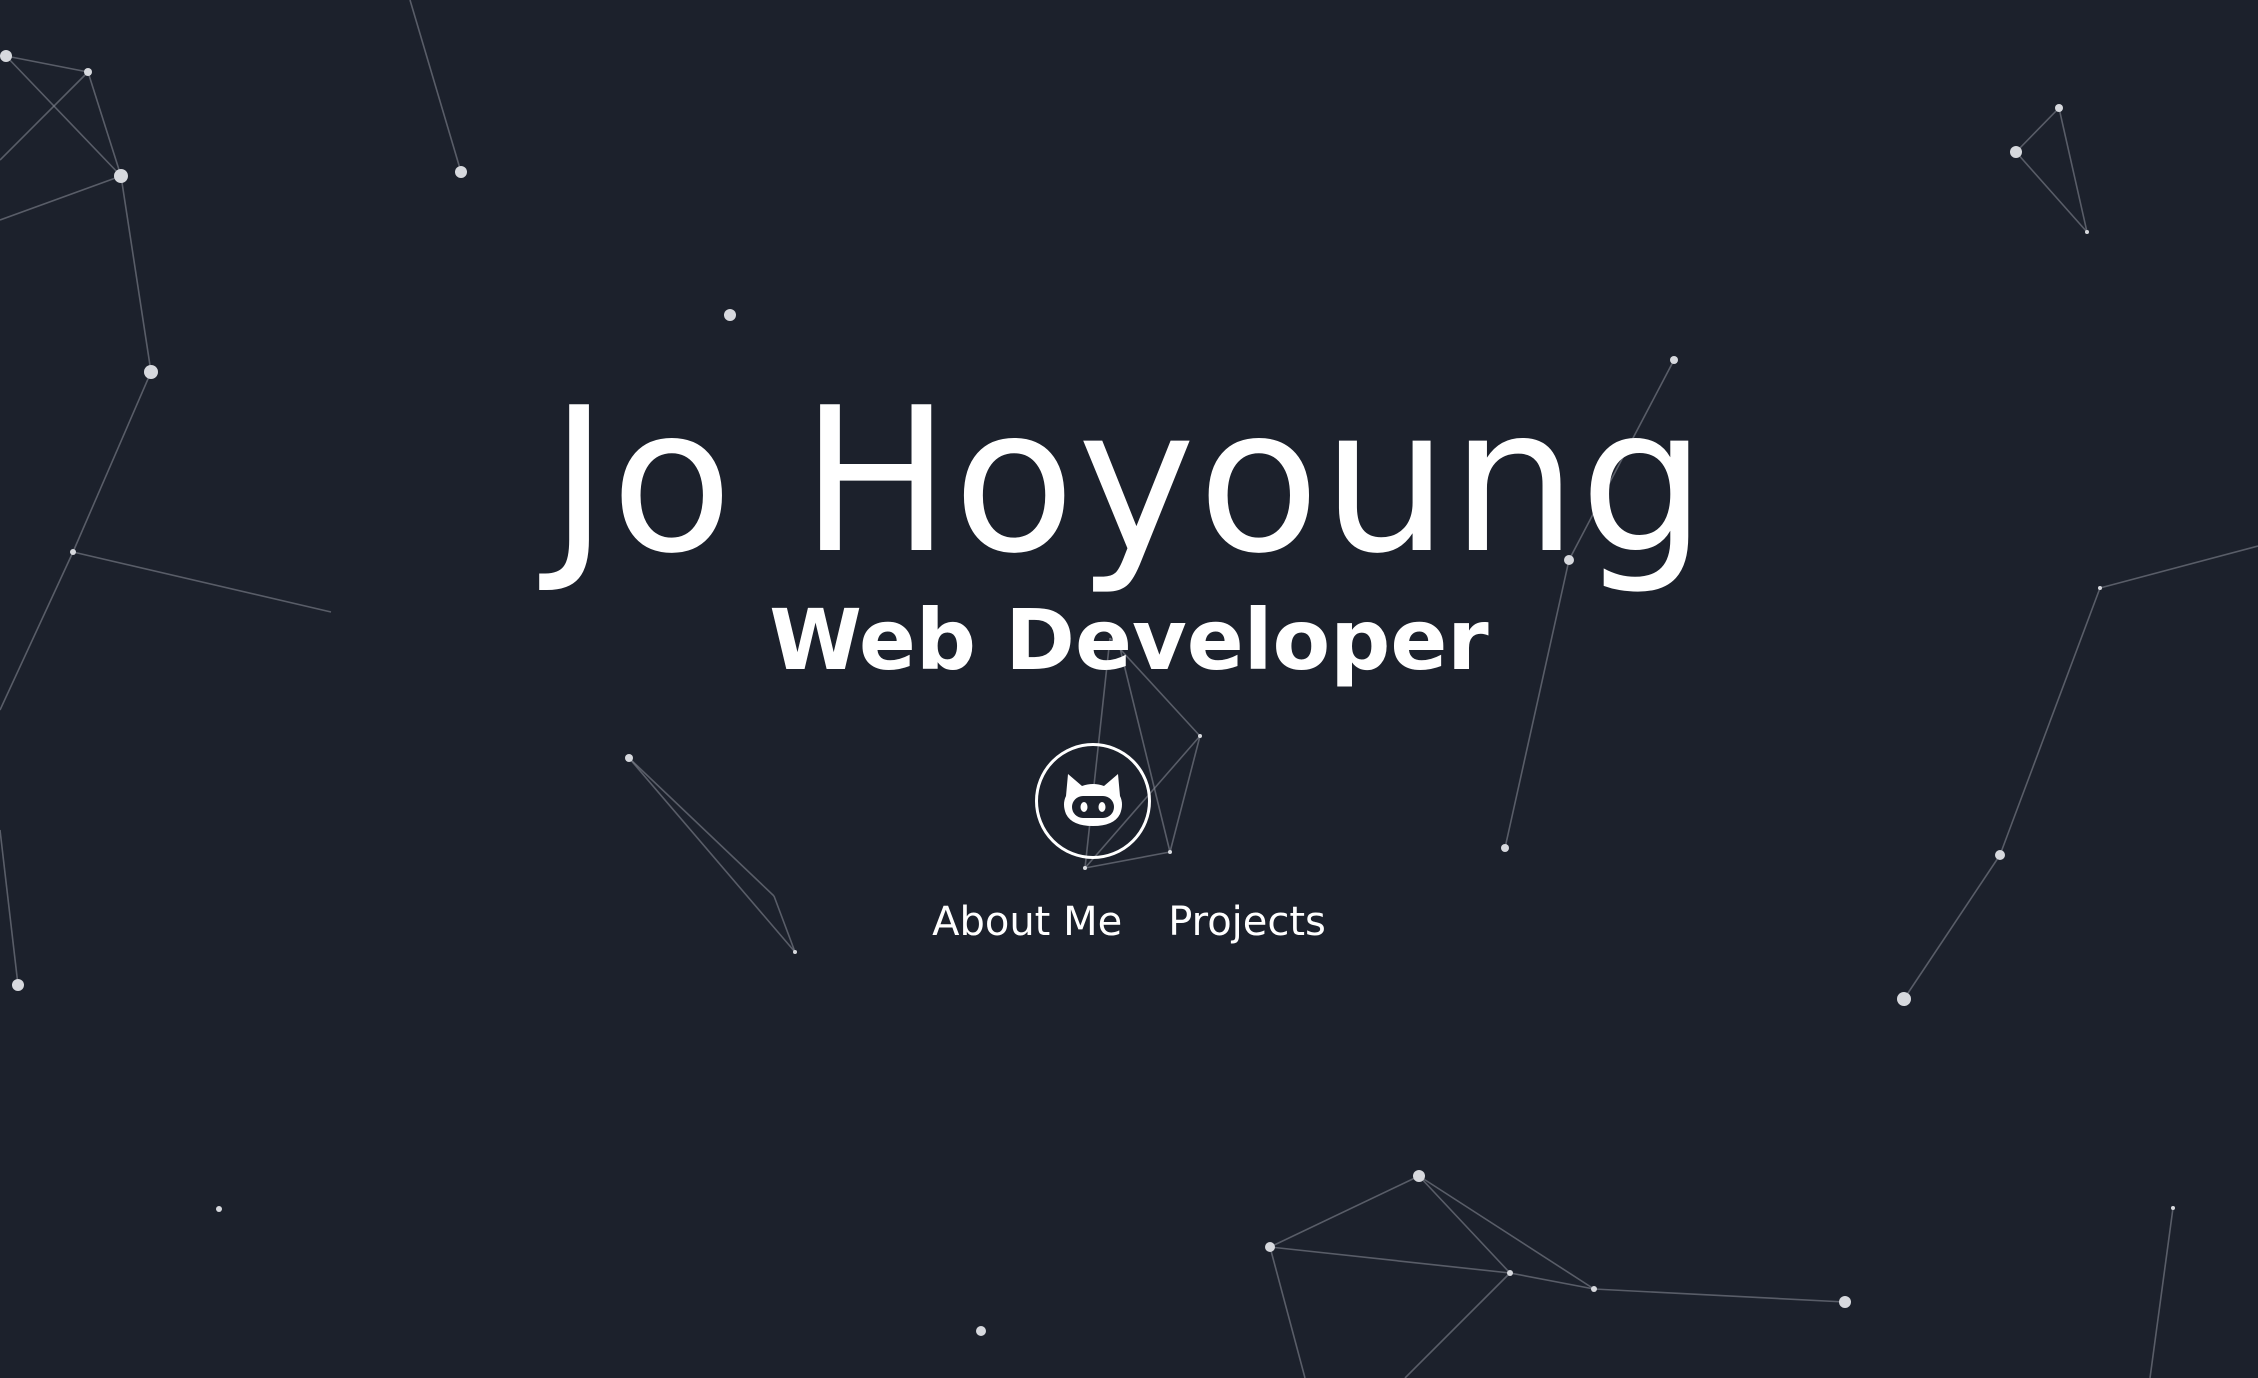 The width and height of the screenshot is (2258, 1378). I want to click on hero-role: Web Developer, so click(1129, 640).